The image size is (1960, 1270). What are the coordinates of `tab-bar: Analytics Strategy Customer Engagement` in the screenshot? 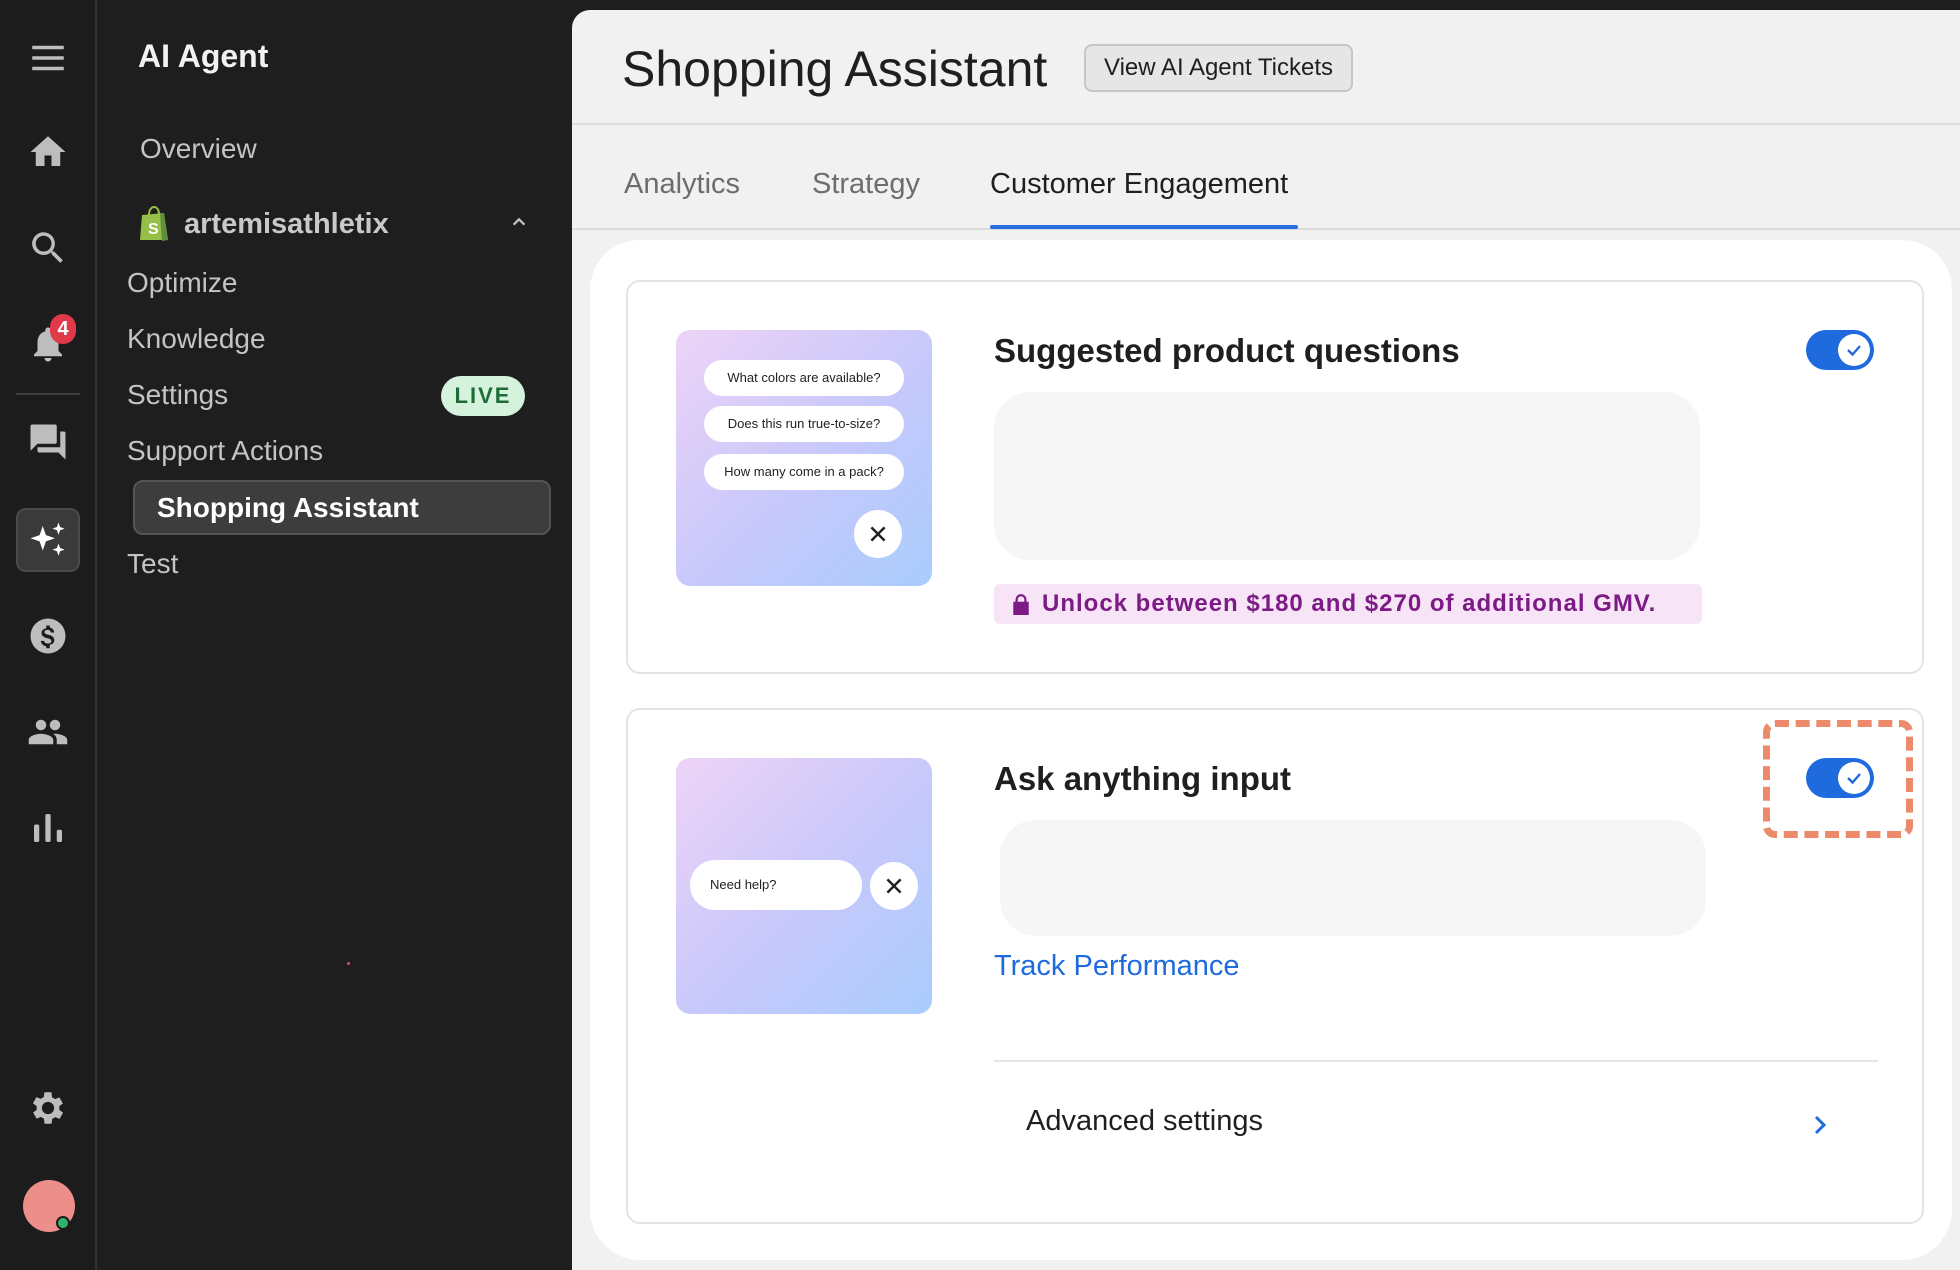 It's located at (1266, 177).